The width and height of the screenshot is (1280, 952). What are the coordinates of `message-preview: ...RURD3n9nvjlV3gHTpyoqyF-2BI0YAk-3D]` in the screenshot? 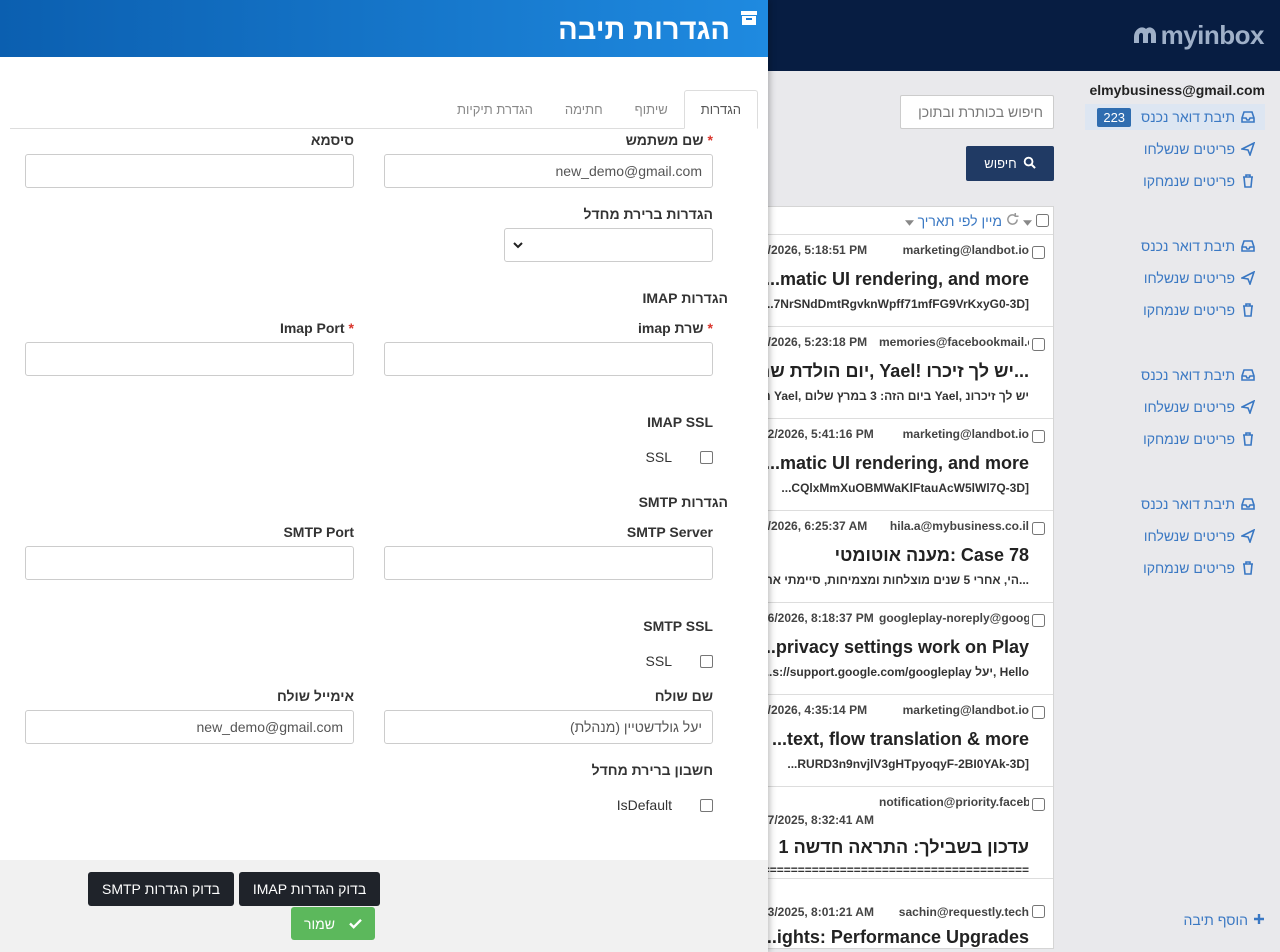 It's located at (908, 764).